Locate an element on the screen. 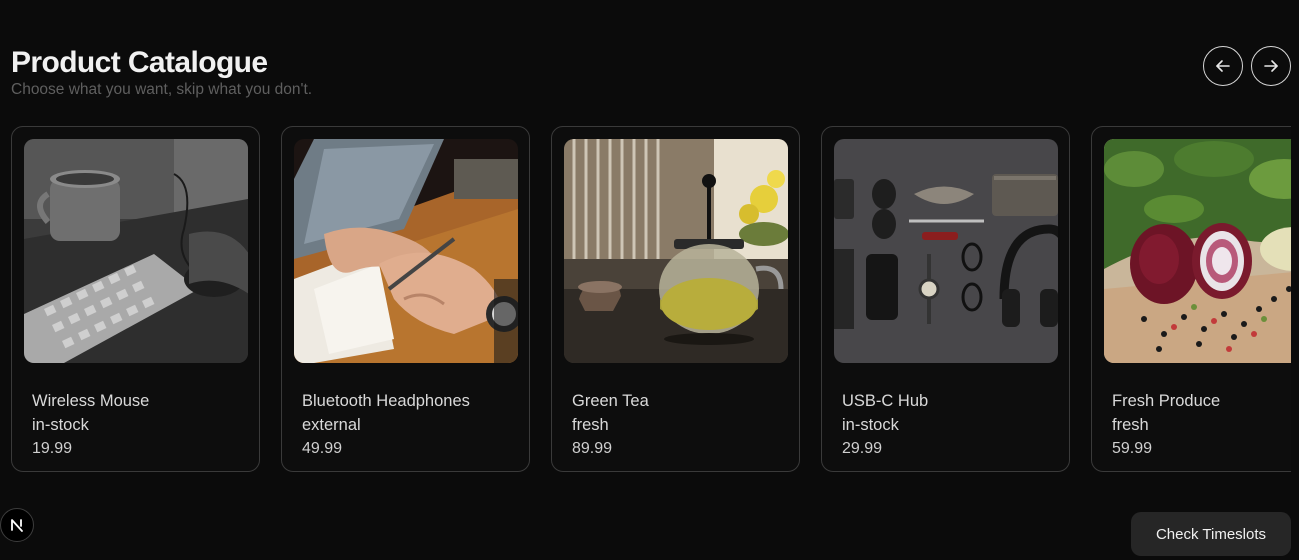 The image size is (1299, 560). product-image-hand-writing is located at coordinates (406, 251).